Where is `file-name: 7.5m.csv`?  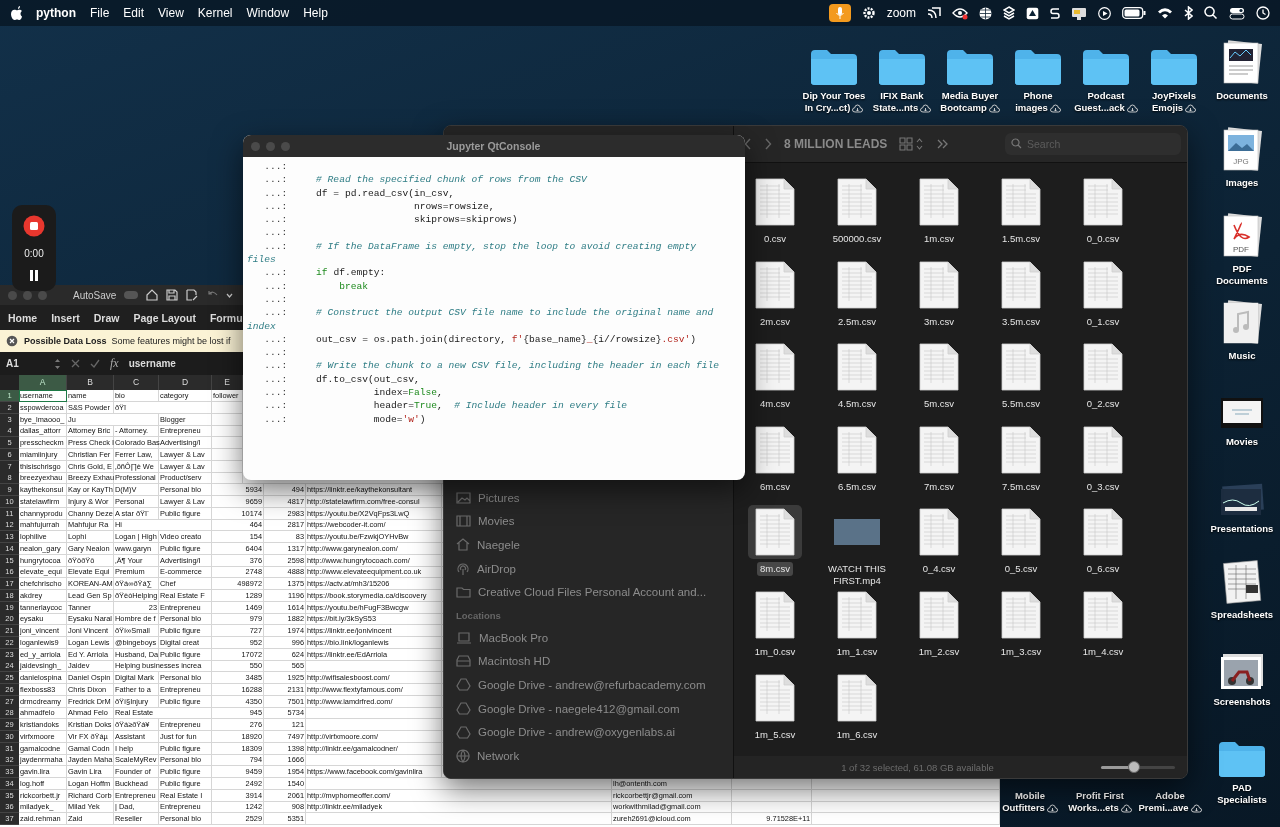 file-name: 7.5m.csv is located at coordinates (1021, 486).